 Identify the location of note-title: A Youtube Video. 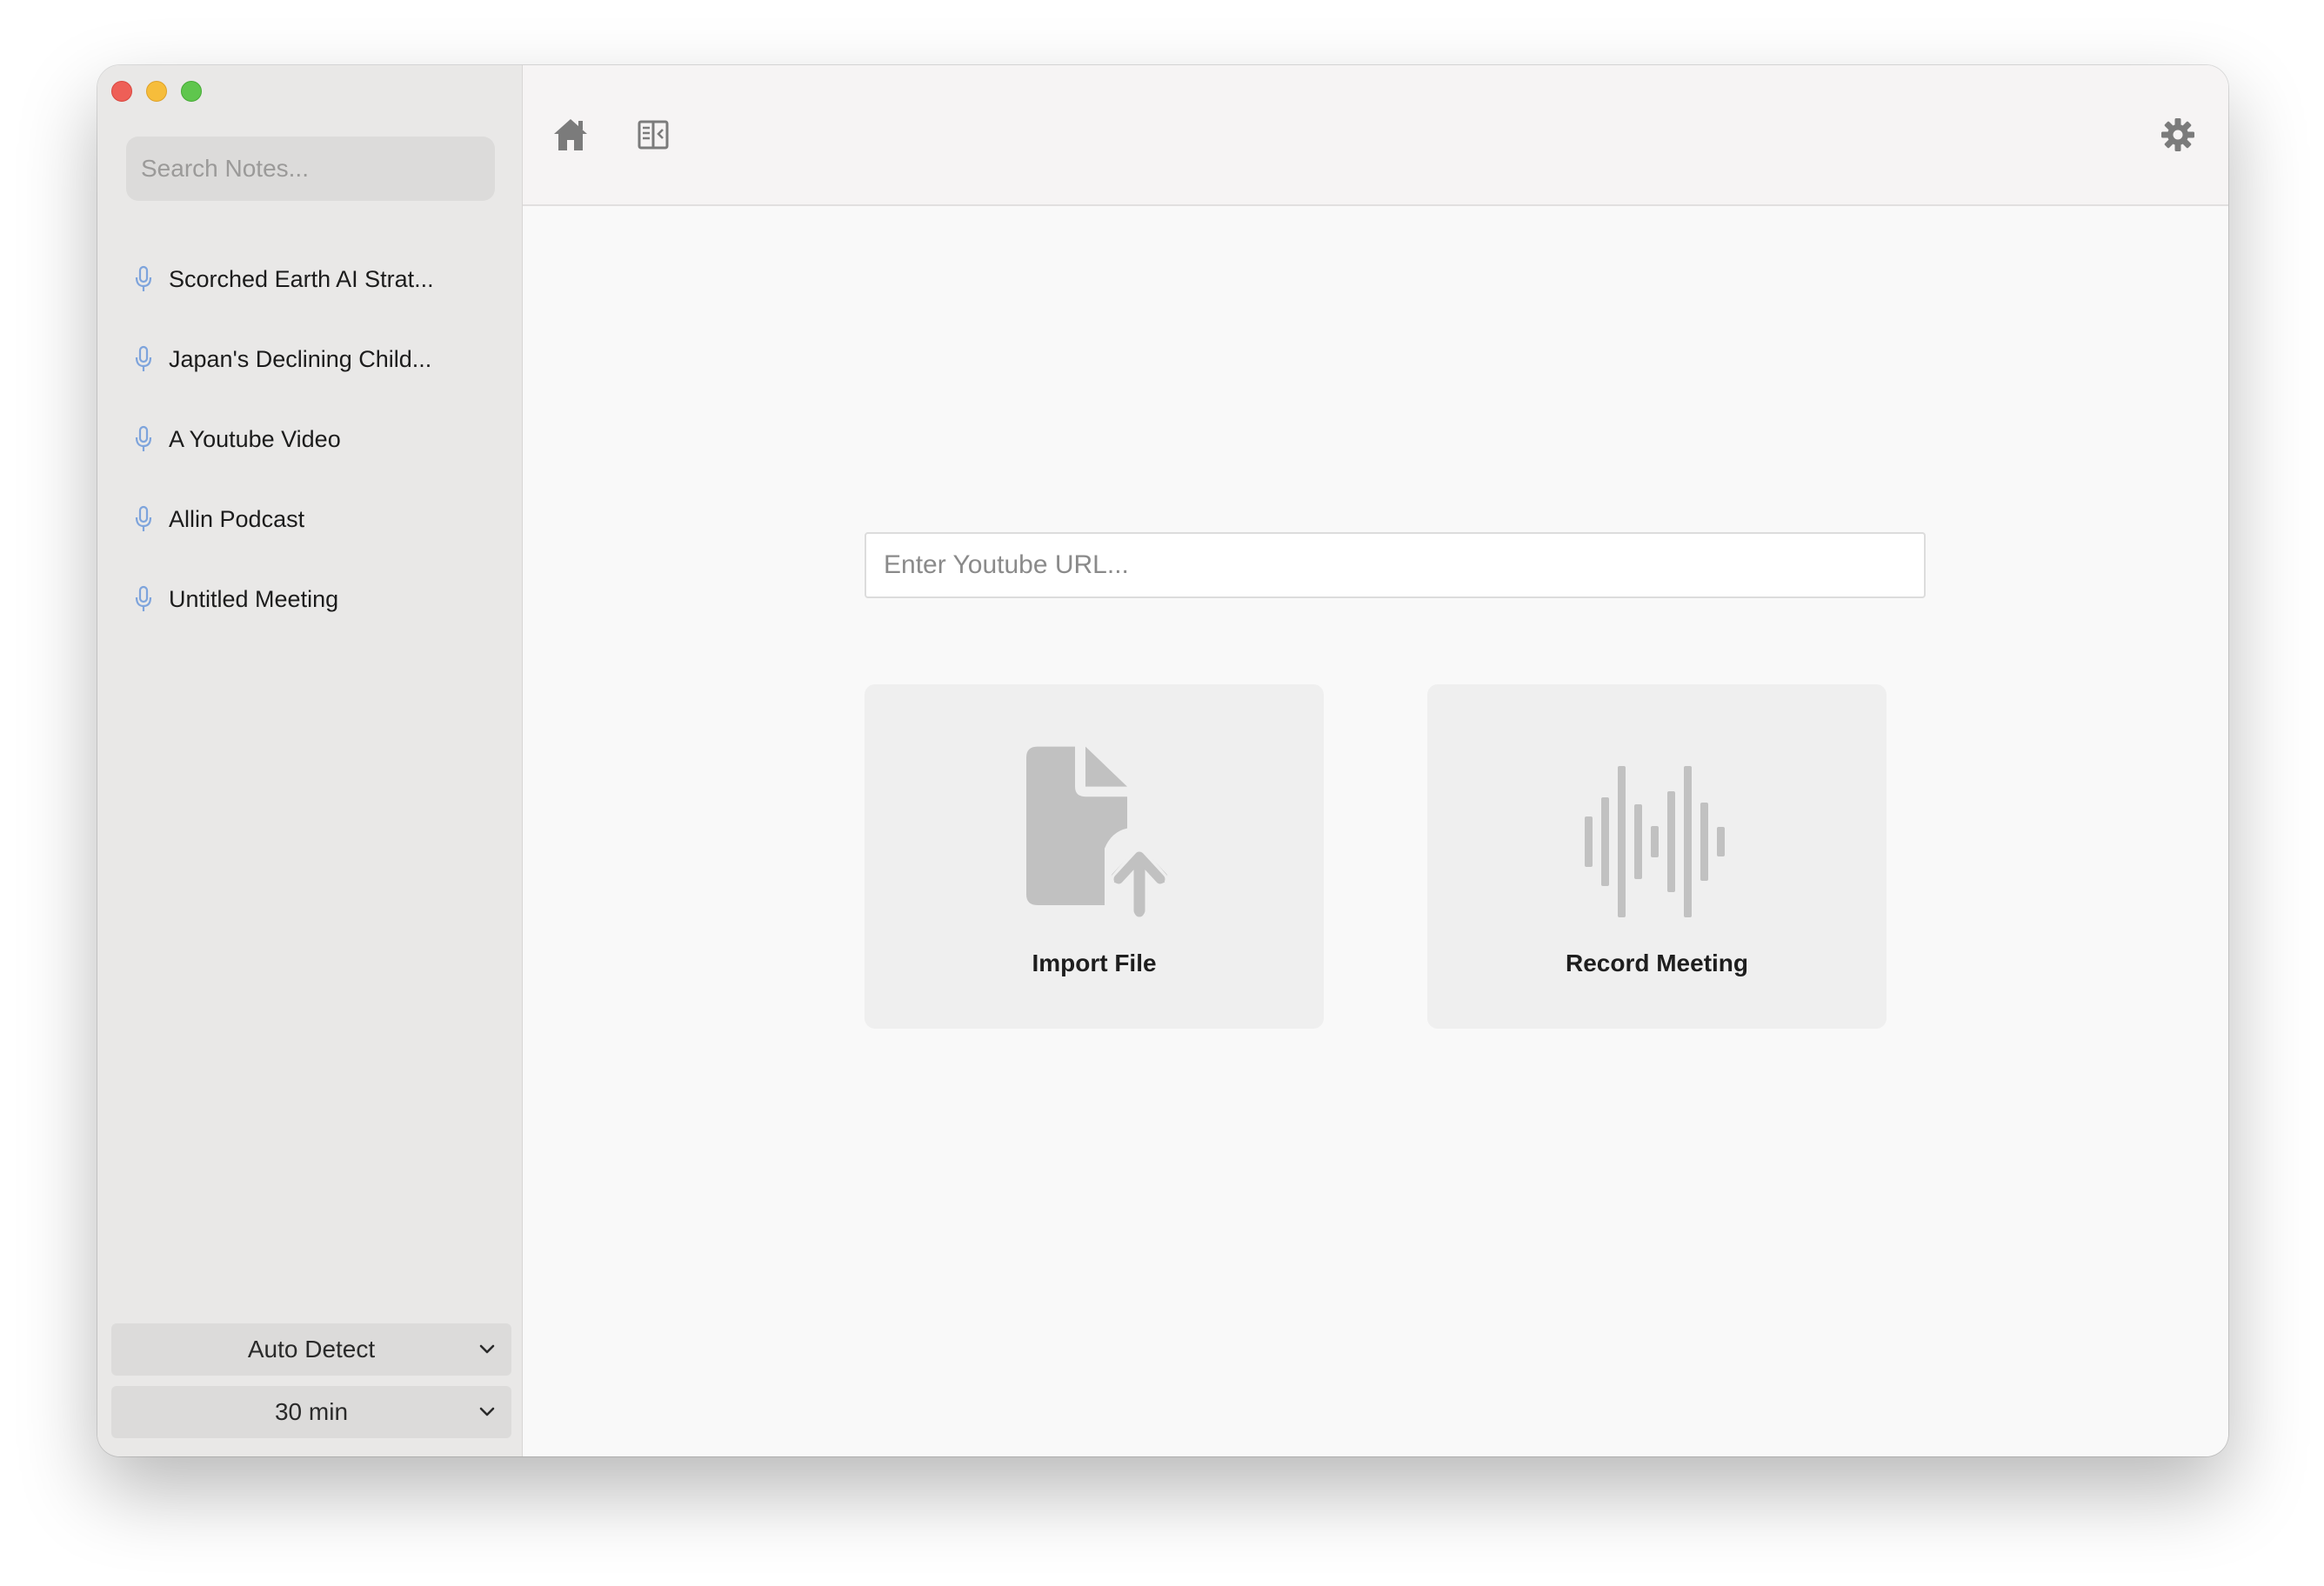
(255, 438).